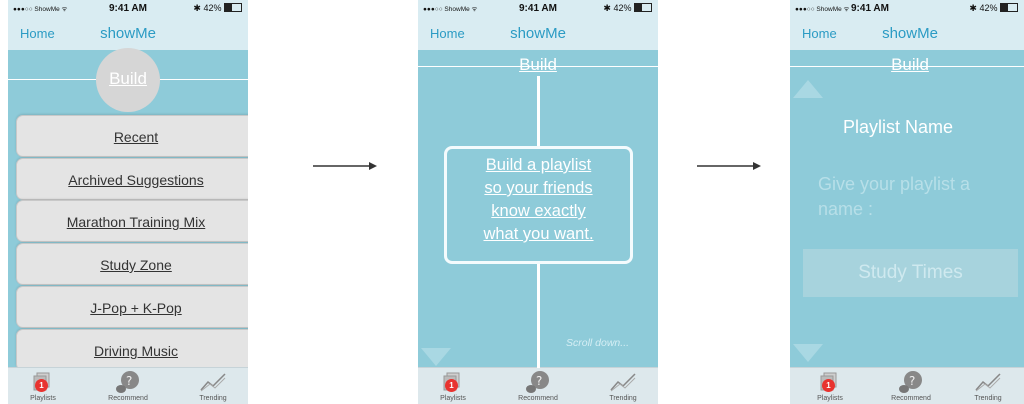 The image size is (1024, 404). What do you see at coordinates (894, 197) in the screenshot?
I see `playlist-name-hint: Give your playlist a name :` at bounding box center [894, 197].